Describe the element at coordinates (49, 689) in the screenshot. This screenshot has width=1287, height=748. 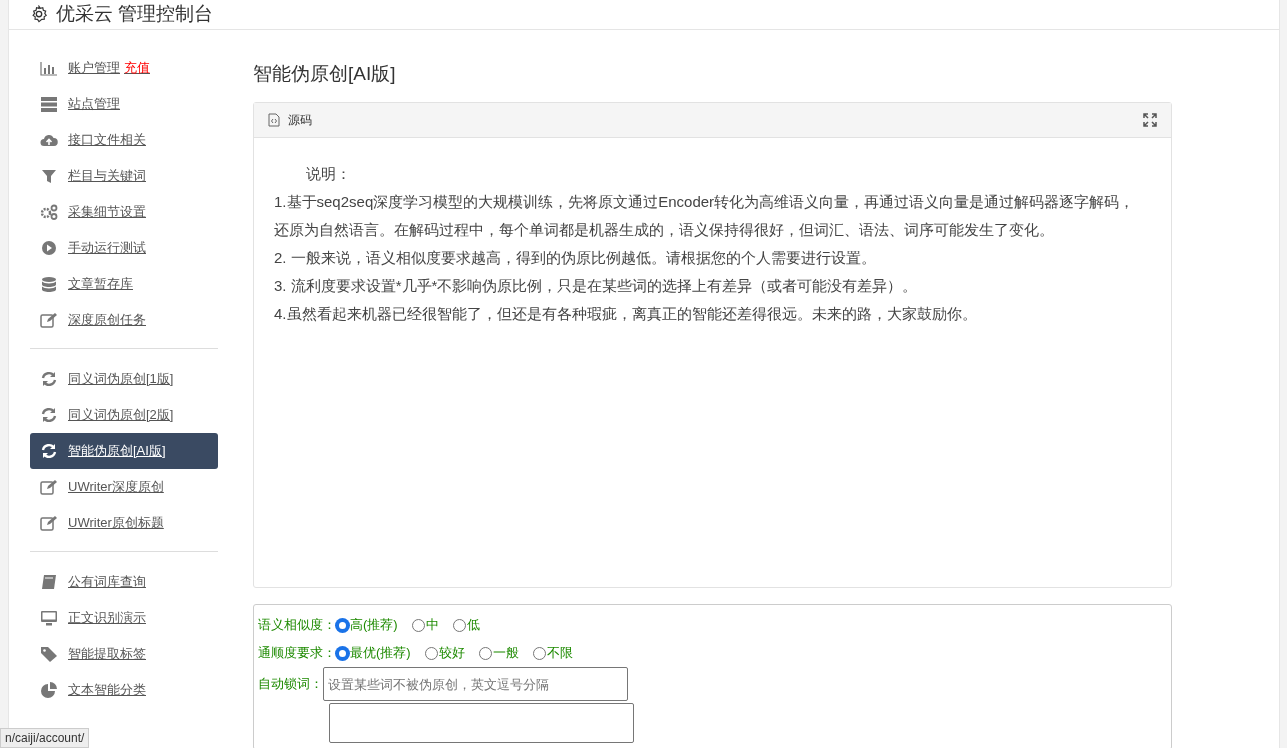
I see `pie-chart-icon` at that location.